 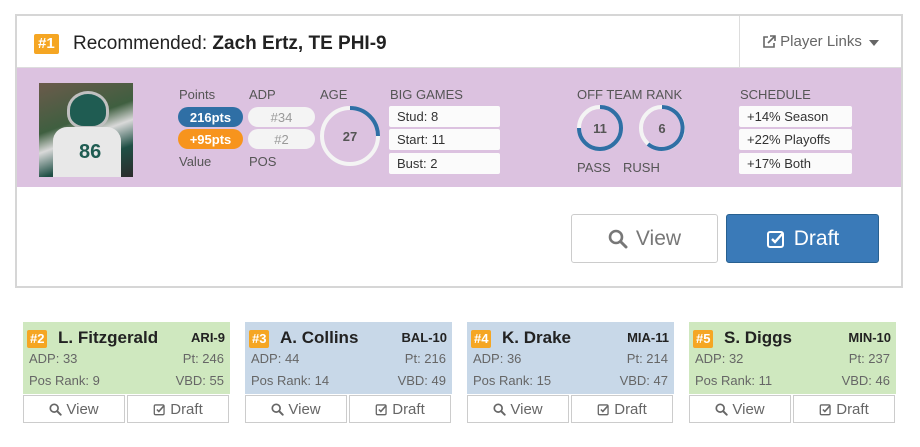 I want to click on big-games-stud: Stud: 8, so click(x=444, y=116).